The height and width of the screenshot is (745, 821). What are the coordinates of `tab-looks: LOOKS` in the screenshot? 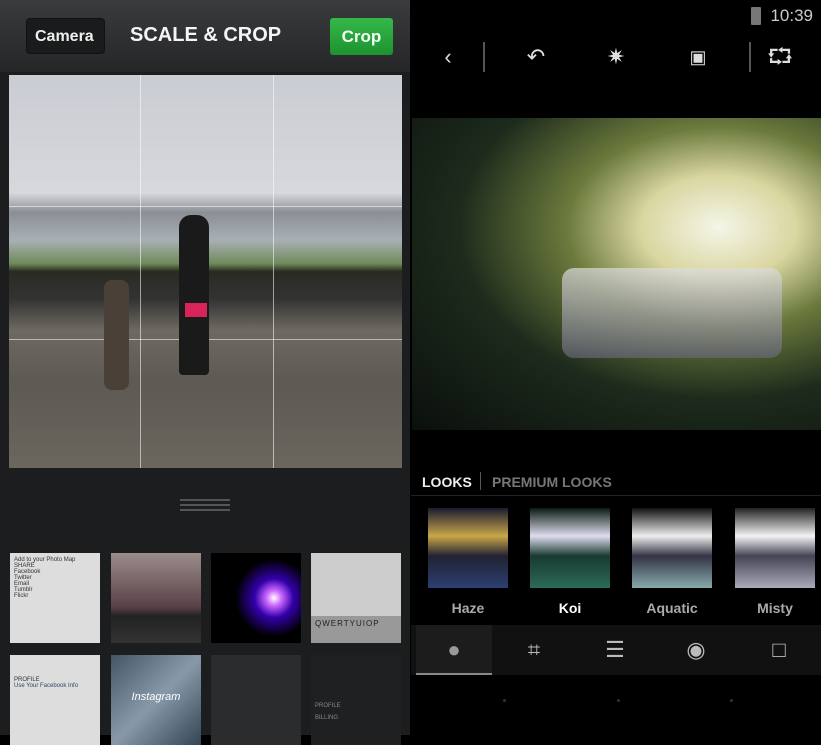 It's located at (447, 482).